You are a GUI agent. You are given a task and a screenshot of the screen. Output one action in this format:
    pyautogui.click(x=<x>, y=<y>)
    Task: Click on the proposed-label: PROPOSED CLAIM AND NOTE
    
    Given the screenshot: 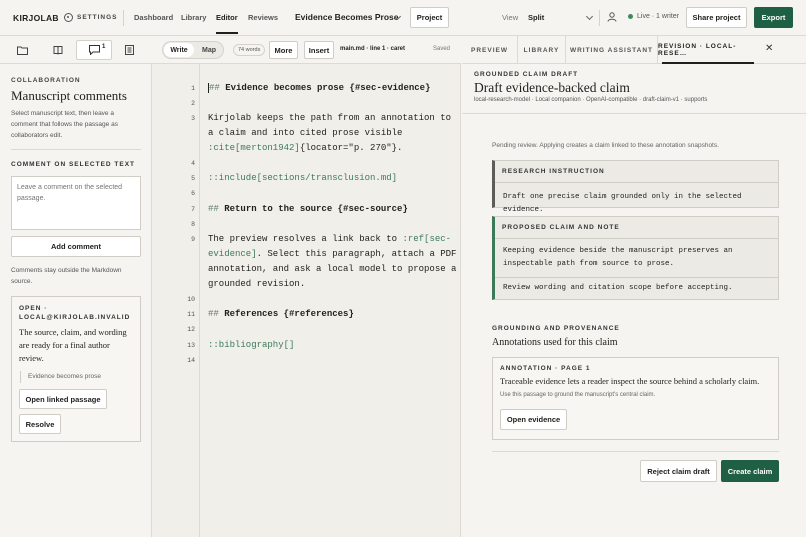 What is the action you would take?
    pyautogui.click(x=636, y=228)
    